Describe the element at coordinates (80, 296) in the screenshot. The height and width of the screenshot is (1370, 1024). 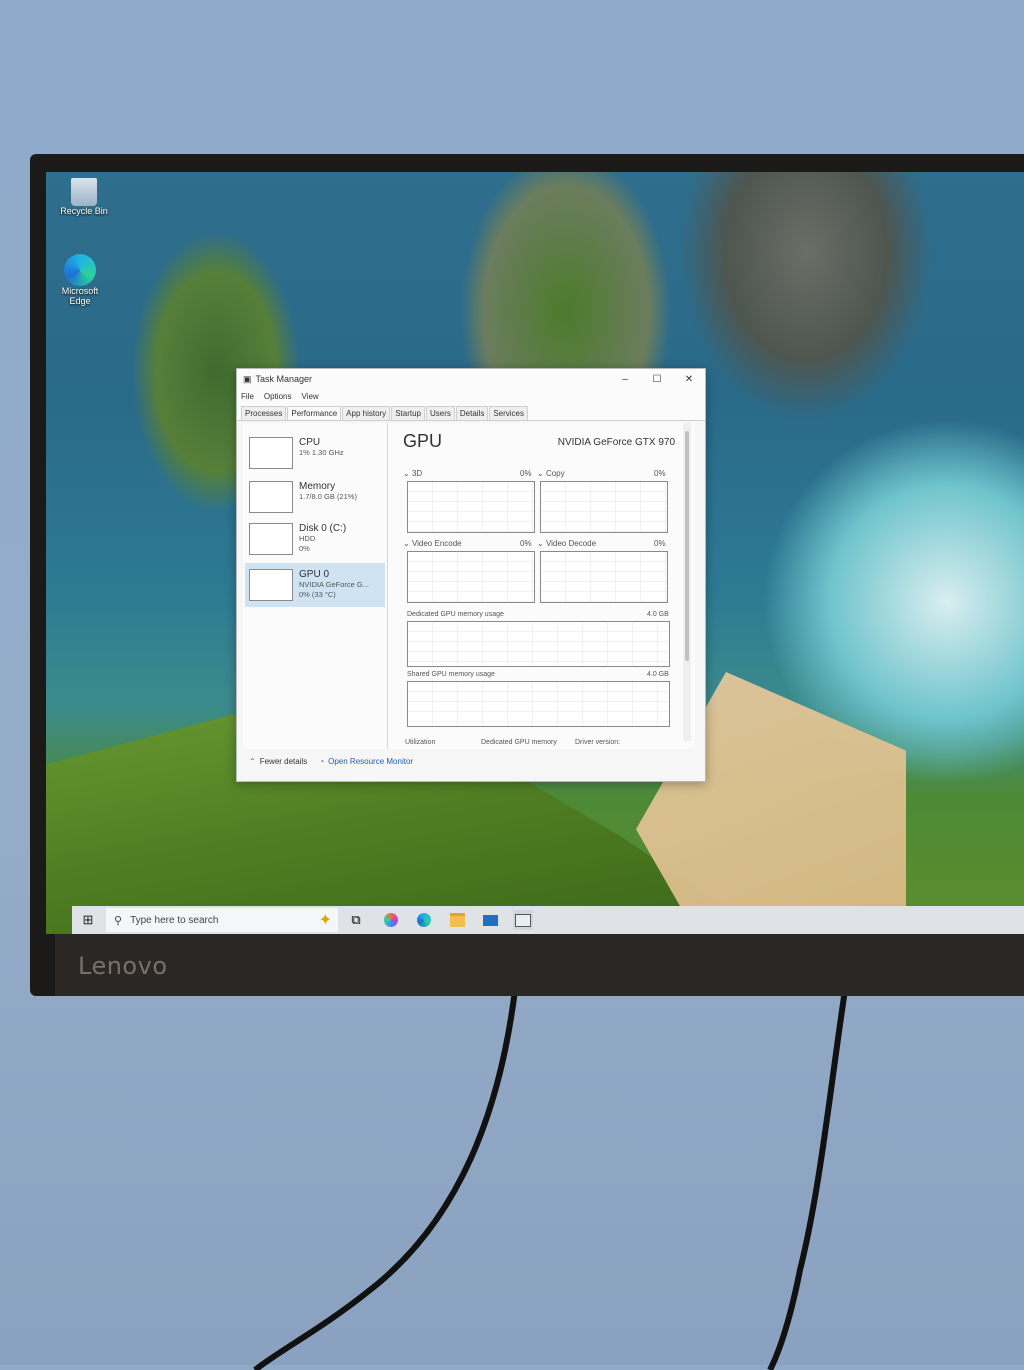
I see `desktop-icon-label: Microsoft Edge` at that location.